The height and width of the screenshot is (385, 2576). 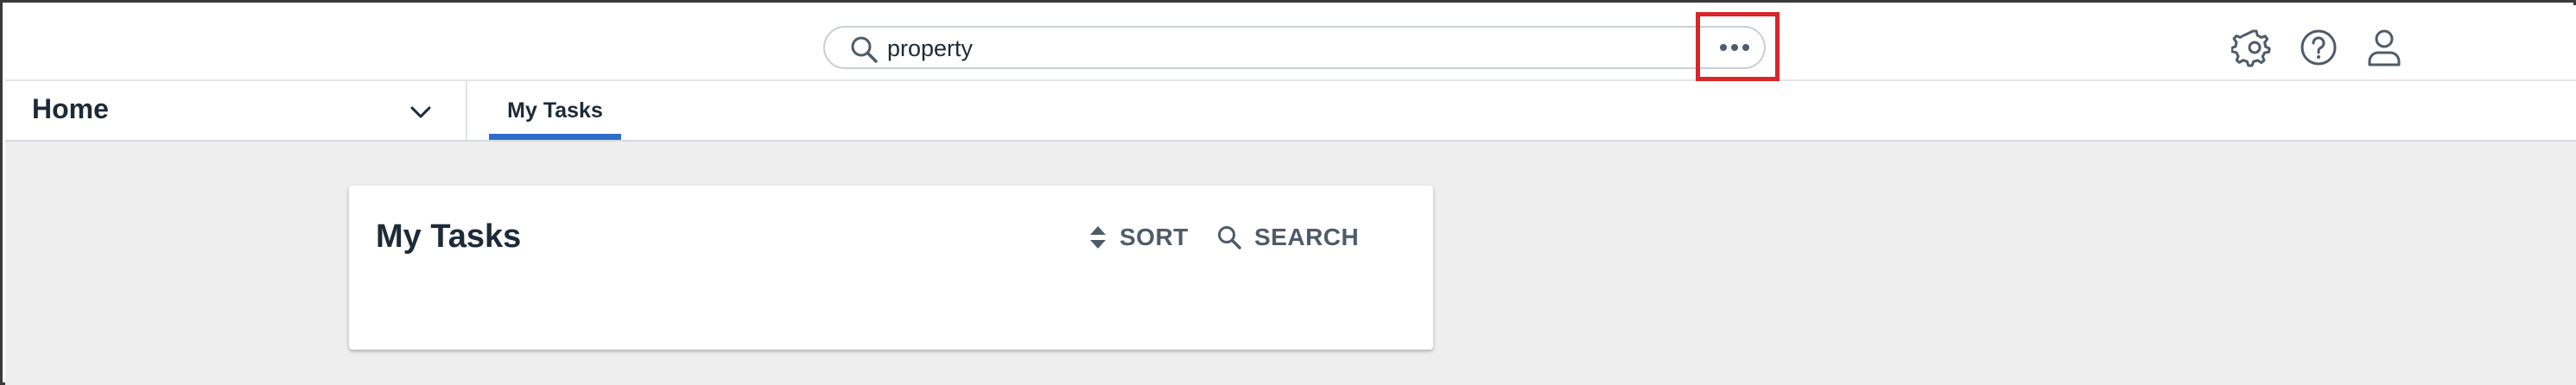 I want to click on search-label: SEARCH, so click(x=1307, y=237).